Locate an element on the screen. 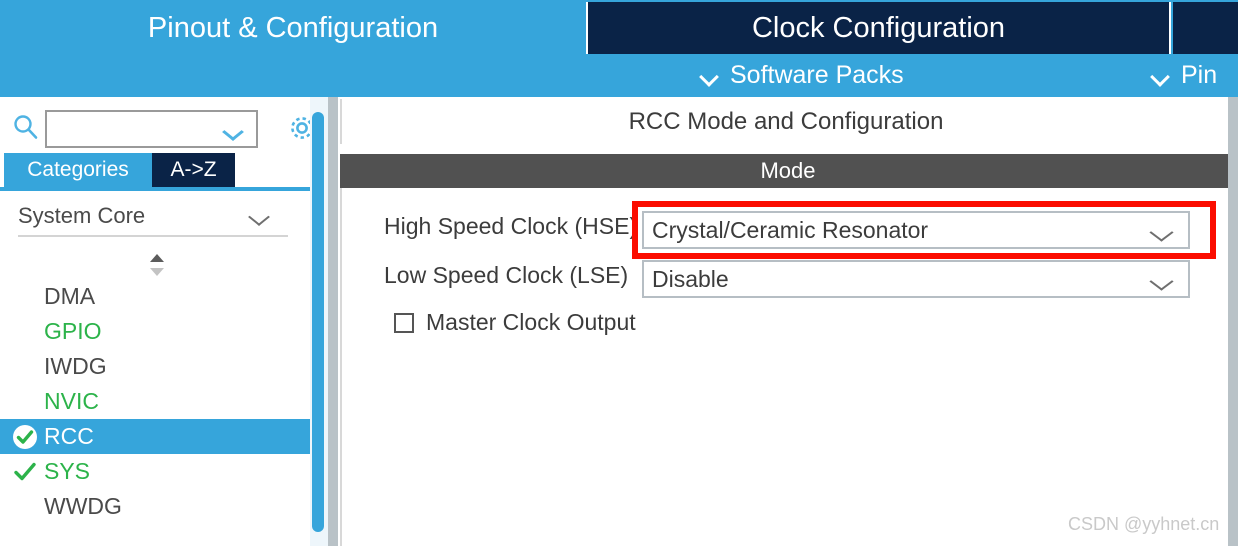 The width and height of the screenshot is (1238, 546). header-submenu-bar: Software Packs Pin is located at coordinates (619, 75).